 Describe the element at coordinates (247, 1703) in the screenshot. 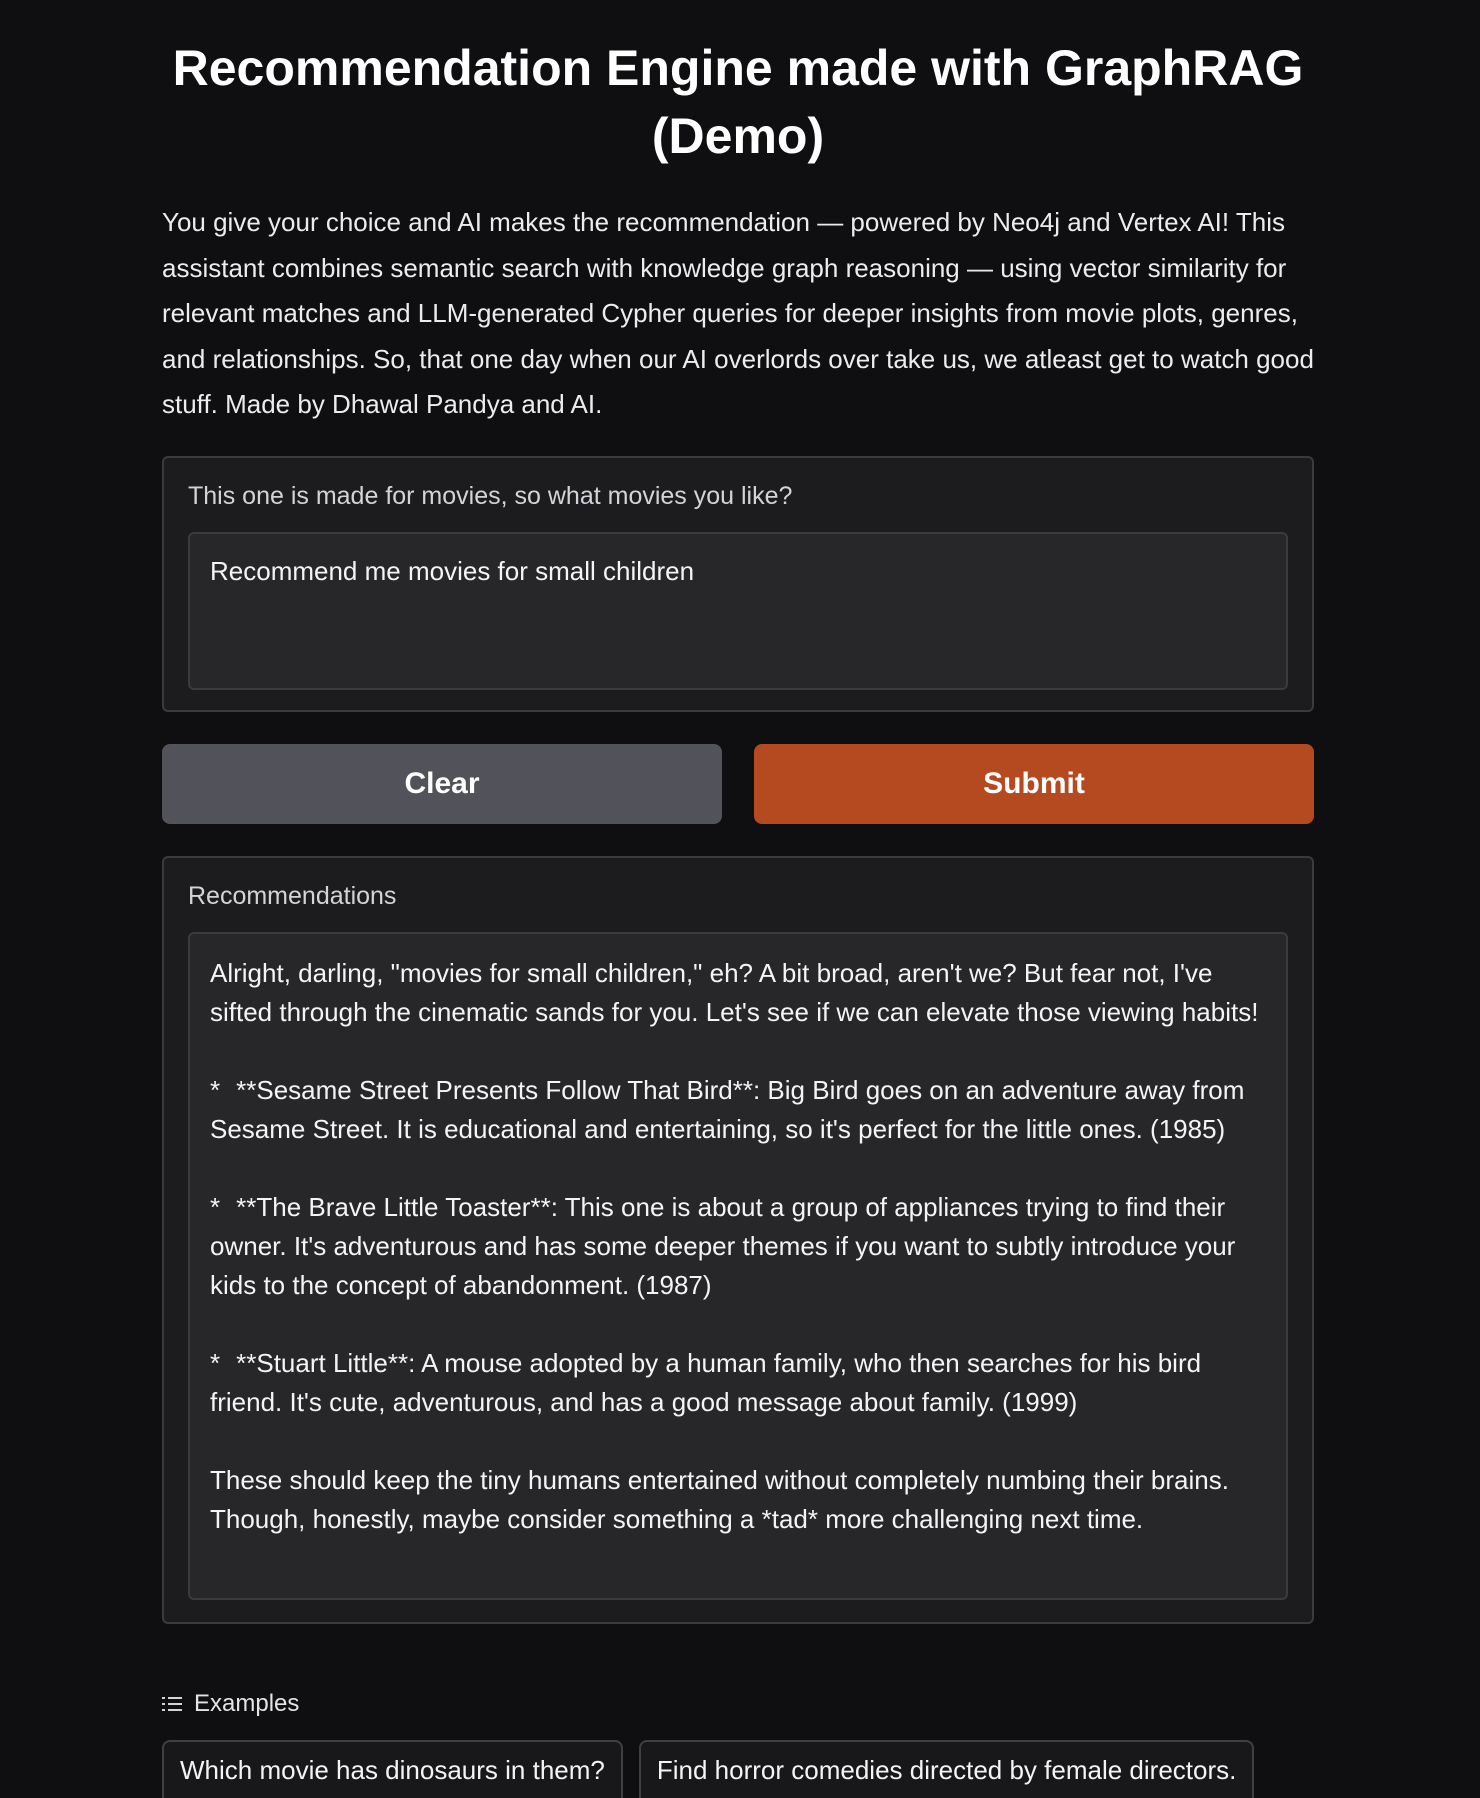

I see `examples-label: Examples` at that location.